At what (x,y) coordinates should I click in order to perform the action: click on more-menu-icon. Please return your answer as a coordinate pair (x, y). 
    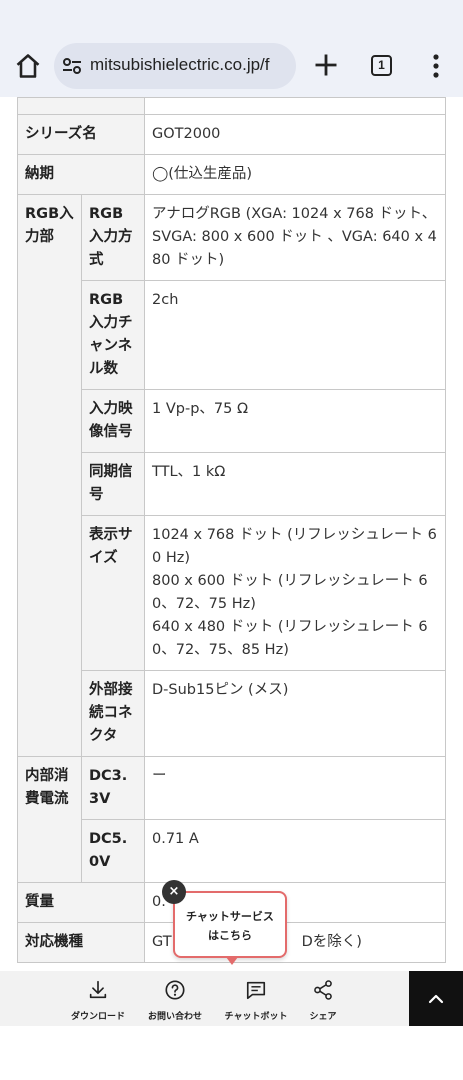
    Looking at the image, I should click on (436, 66).